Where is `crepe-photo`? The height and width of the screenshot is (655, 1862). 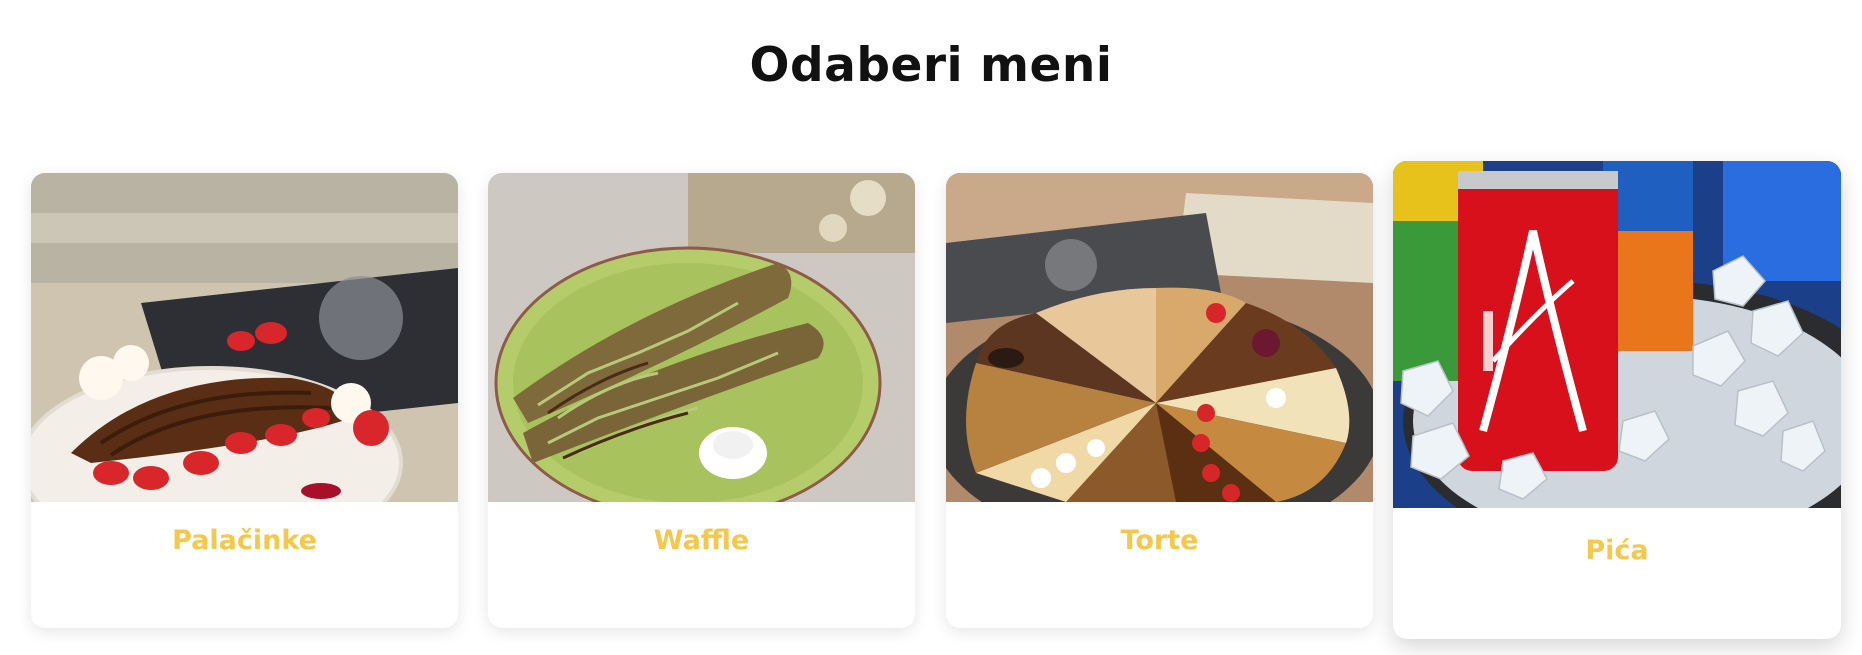 crepe-photo is located at coordinates (244, 337).